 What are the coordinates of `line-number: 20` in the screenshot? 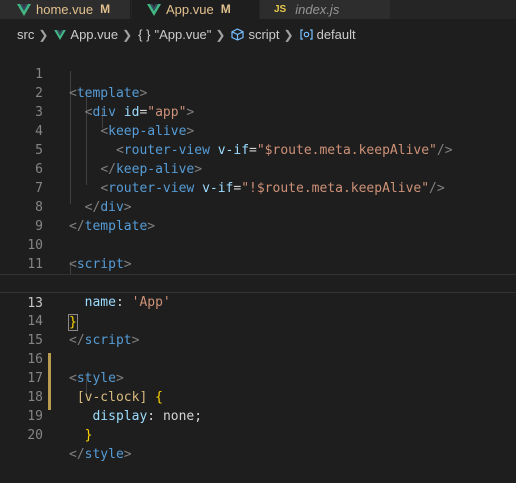 It's located at (35, 435).